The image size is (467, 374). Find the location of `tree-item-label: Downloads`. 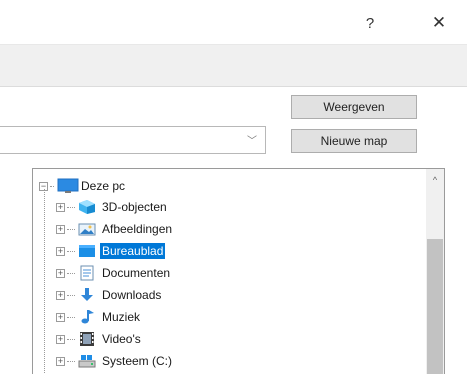

tree-item-label: Downloads is located at coordinates (132, 295).